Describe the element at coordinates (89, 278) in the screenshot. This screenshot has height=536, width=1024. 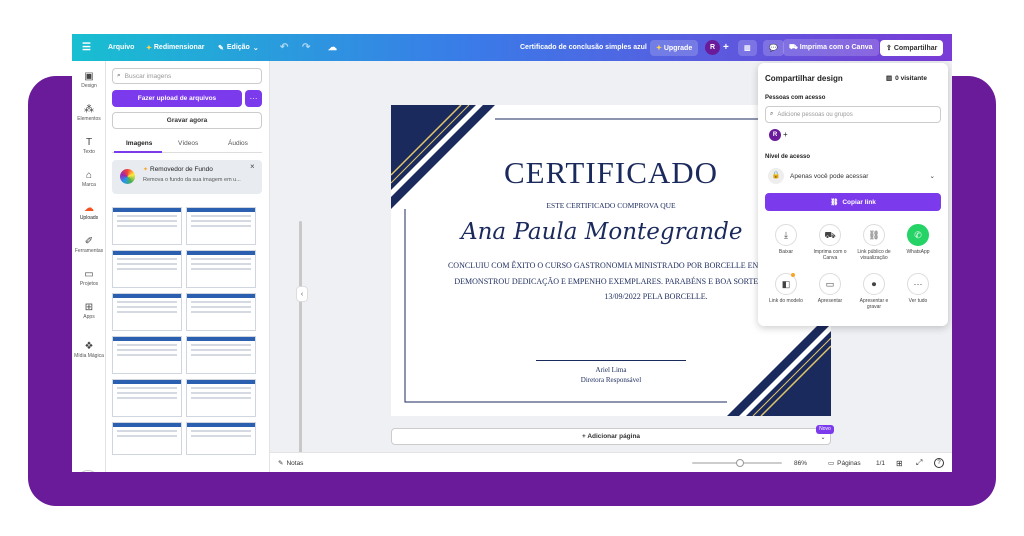
I see `rail-item-projetos: ▭ Projetos` at that location.